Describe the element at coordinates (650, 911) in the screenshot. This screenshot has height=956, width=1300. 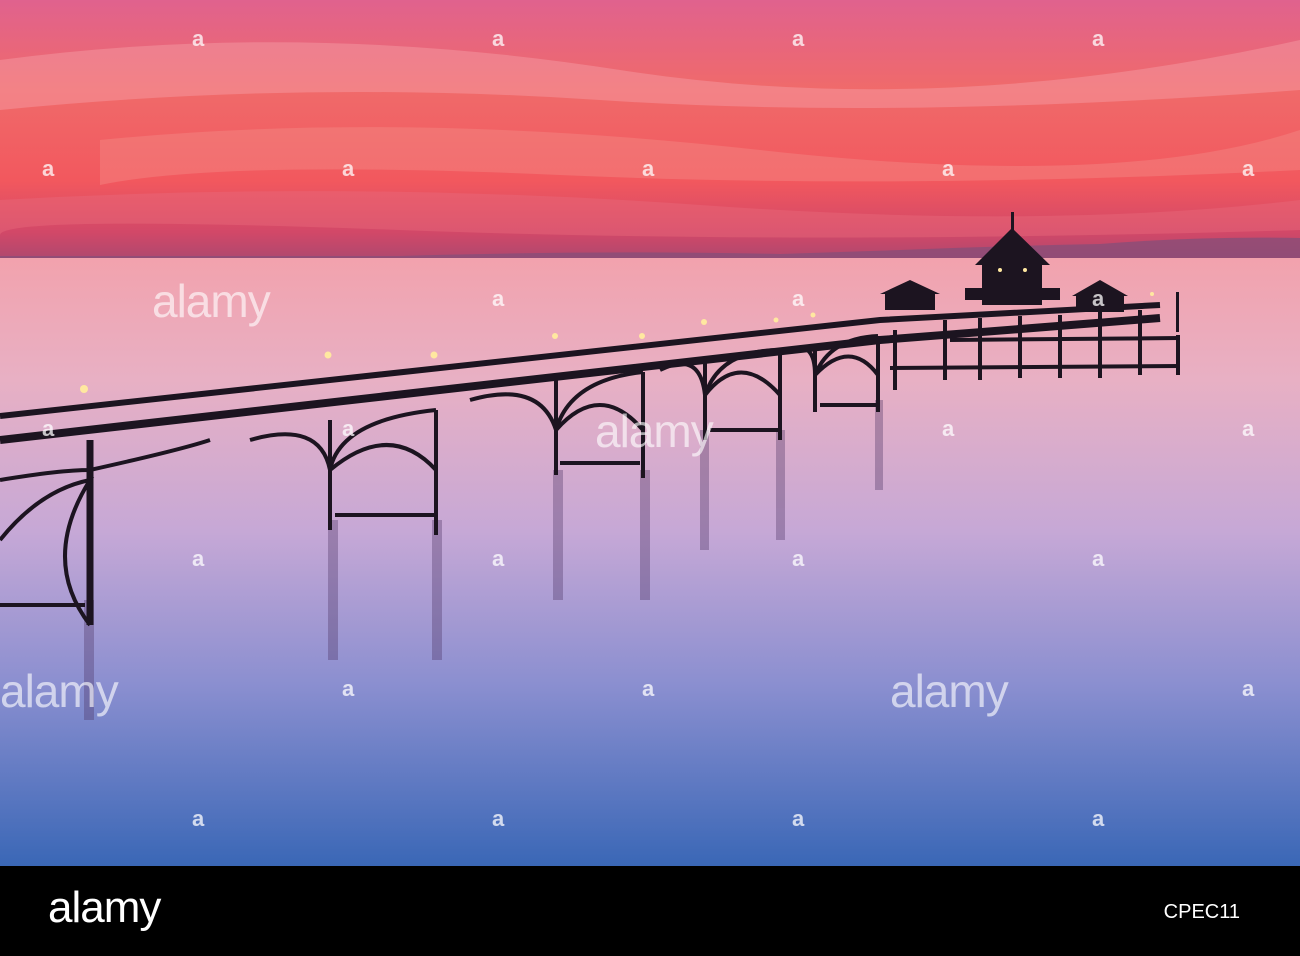
I see `footer-bar: alamy CPEC11` at that location.